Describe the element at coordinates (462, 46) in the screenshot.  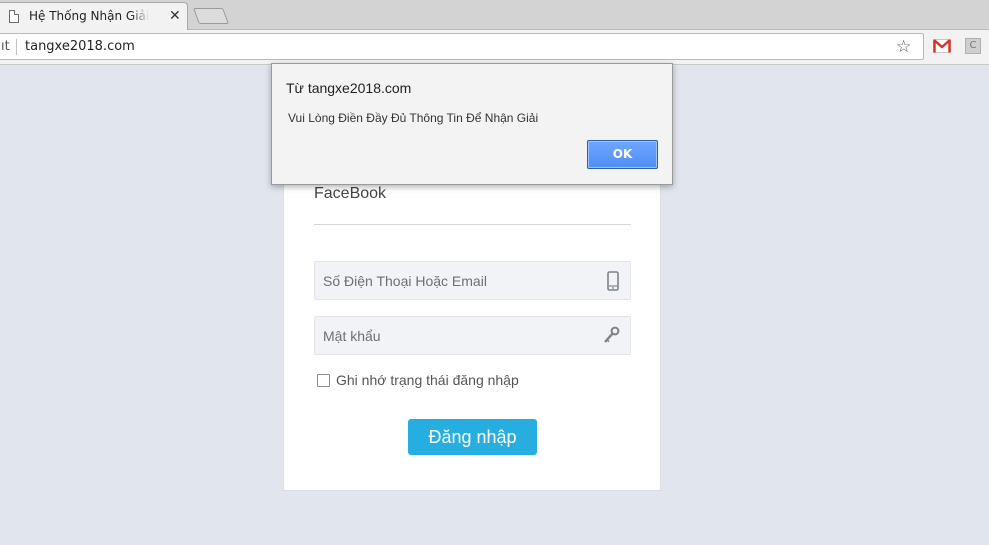
I see `address-bar: ıt tangxe2018.com ☆` at that location.